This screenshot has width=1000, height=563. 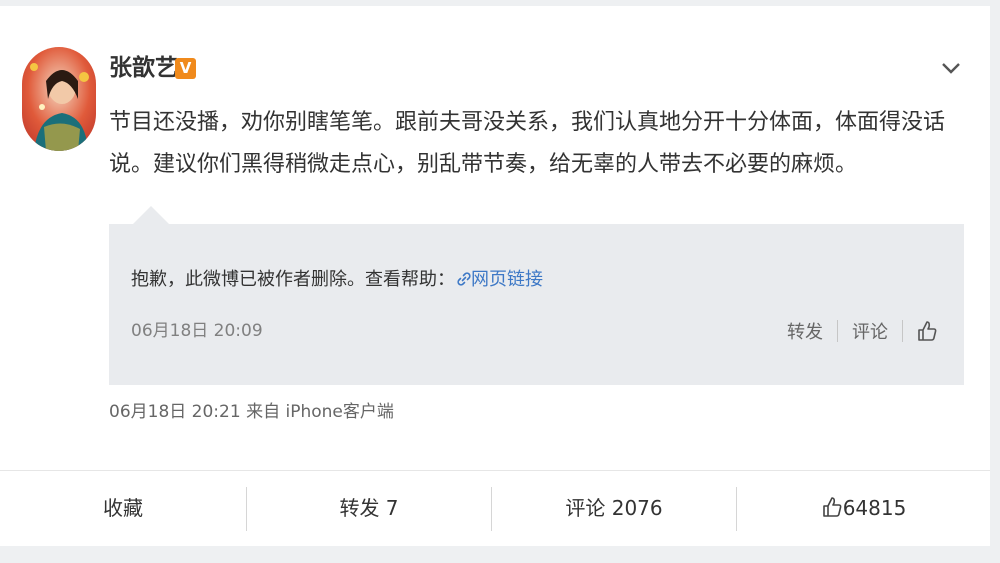 I want to click on comment-label: 评论 2076, so click(x=614, y=508).